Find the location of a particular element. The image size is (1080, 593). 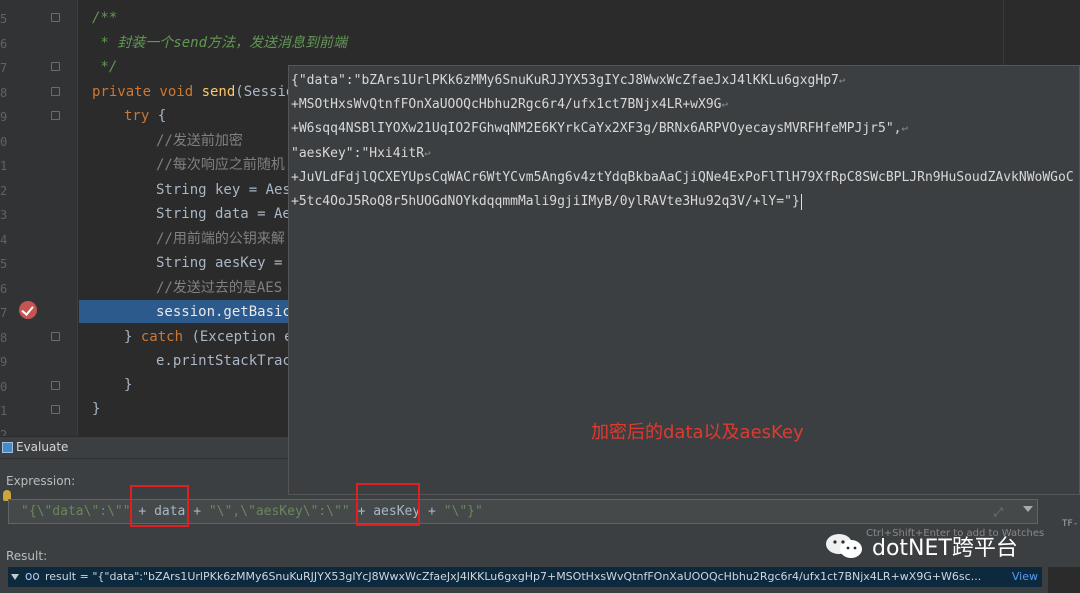

code-comment: */ is located at coordinates (105, 67).